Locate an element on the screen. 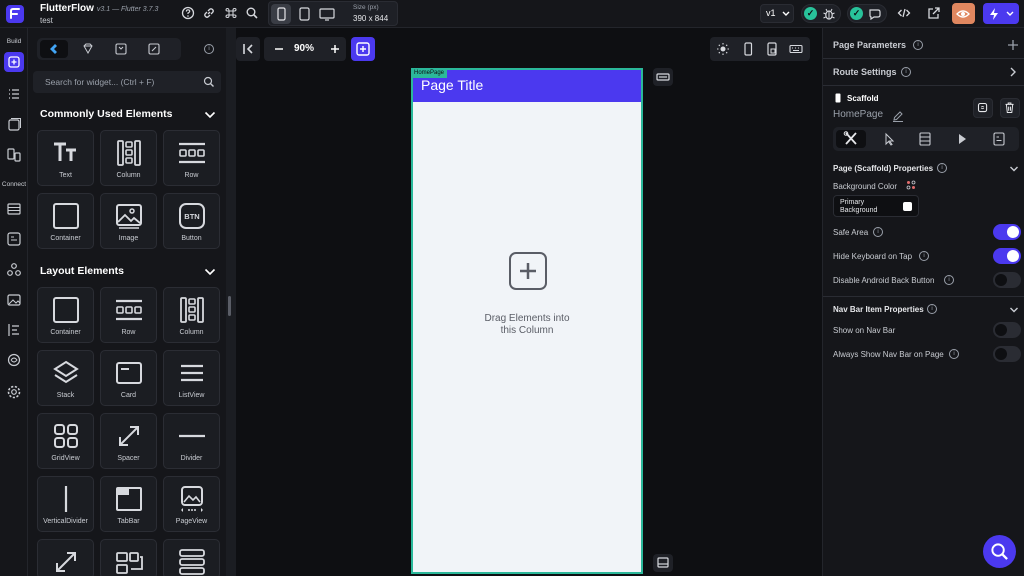 This screenshot has height=576, width=1024. run-button is located at coordinates (1001, 13).